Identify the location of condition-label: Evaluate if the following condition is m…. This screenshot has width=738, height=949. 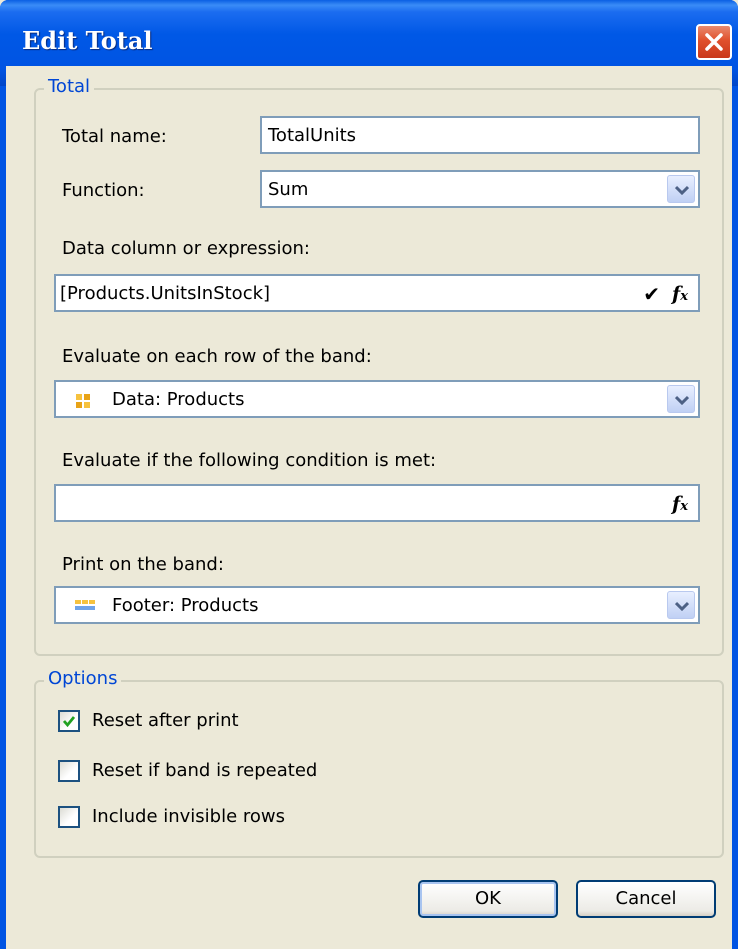
(249, 460).